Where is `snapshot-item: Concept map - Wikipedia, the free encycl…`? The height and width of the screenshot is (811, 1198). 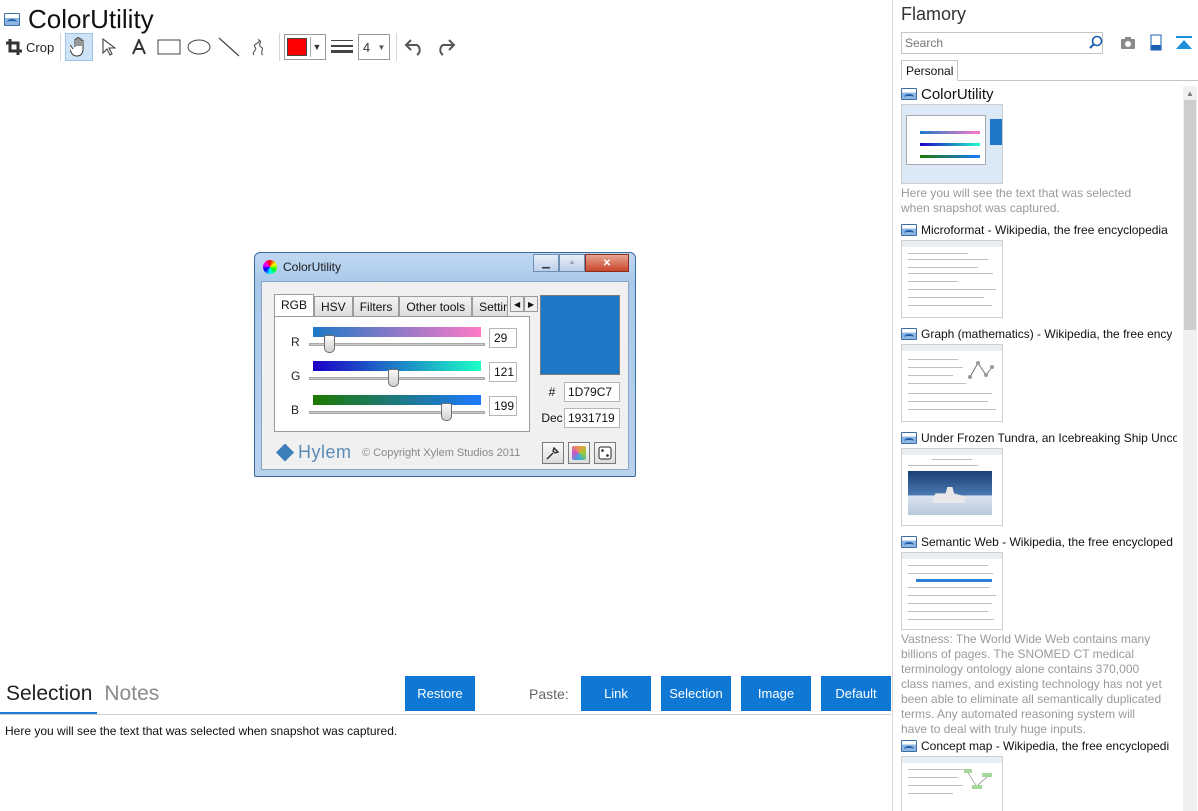 snapshot-item: Concept map - Wikipedia, the free encycl… is located at coordinates (1039, 774).